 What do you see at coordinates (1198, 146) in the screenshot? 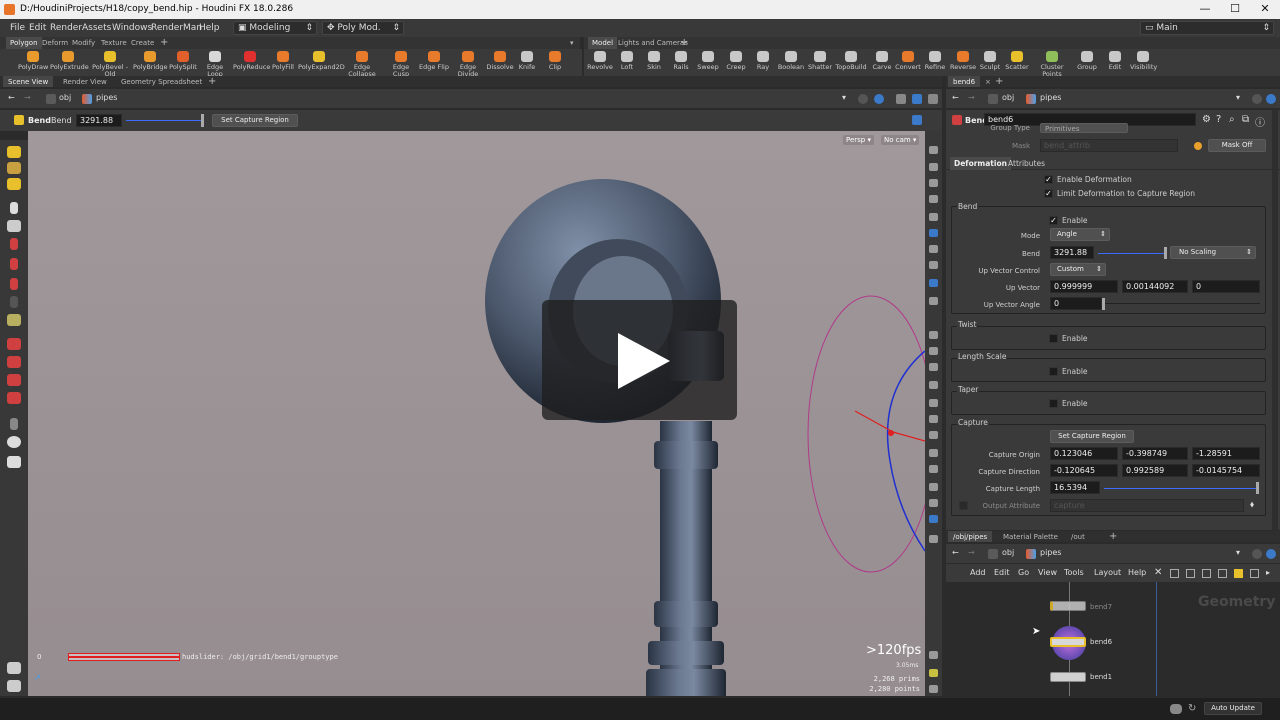
I see `mask-color-icon` at bounding box center [1198, 146].